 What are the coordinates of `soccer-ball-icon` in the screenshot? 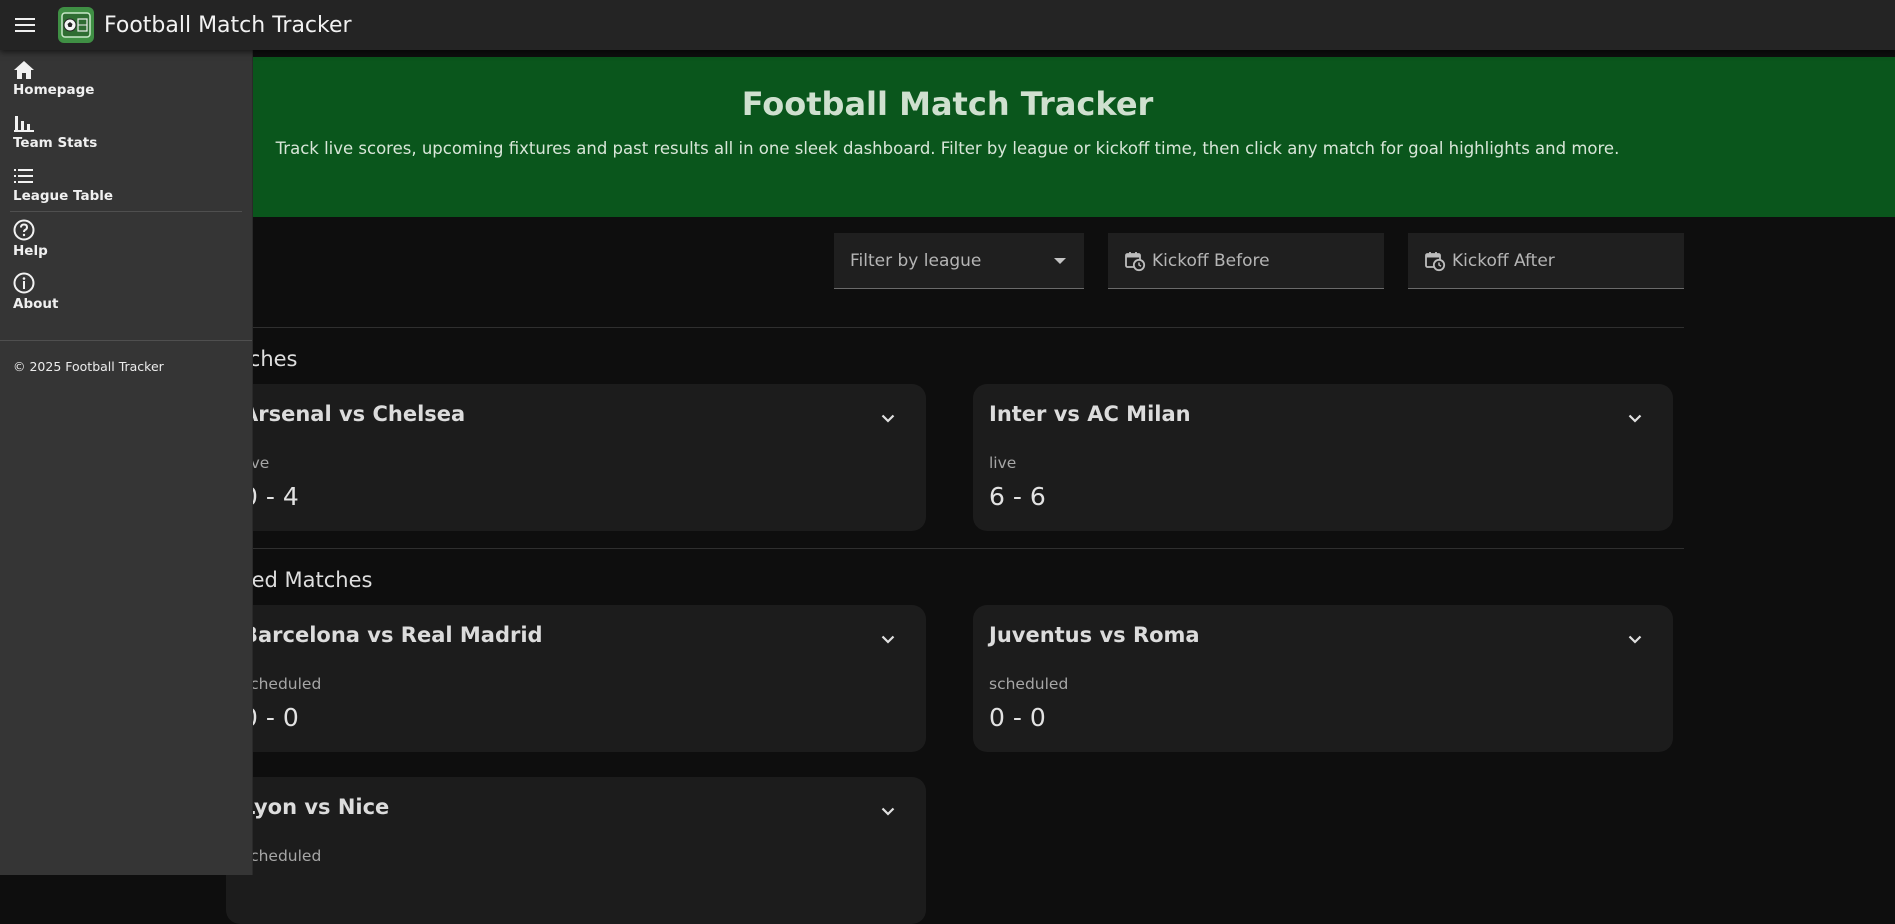 It's located at (76, 25).